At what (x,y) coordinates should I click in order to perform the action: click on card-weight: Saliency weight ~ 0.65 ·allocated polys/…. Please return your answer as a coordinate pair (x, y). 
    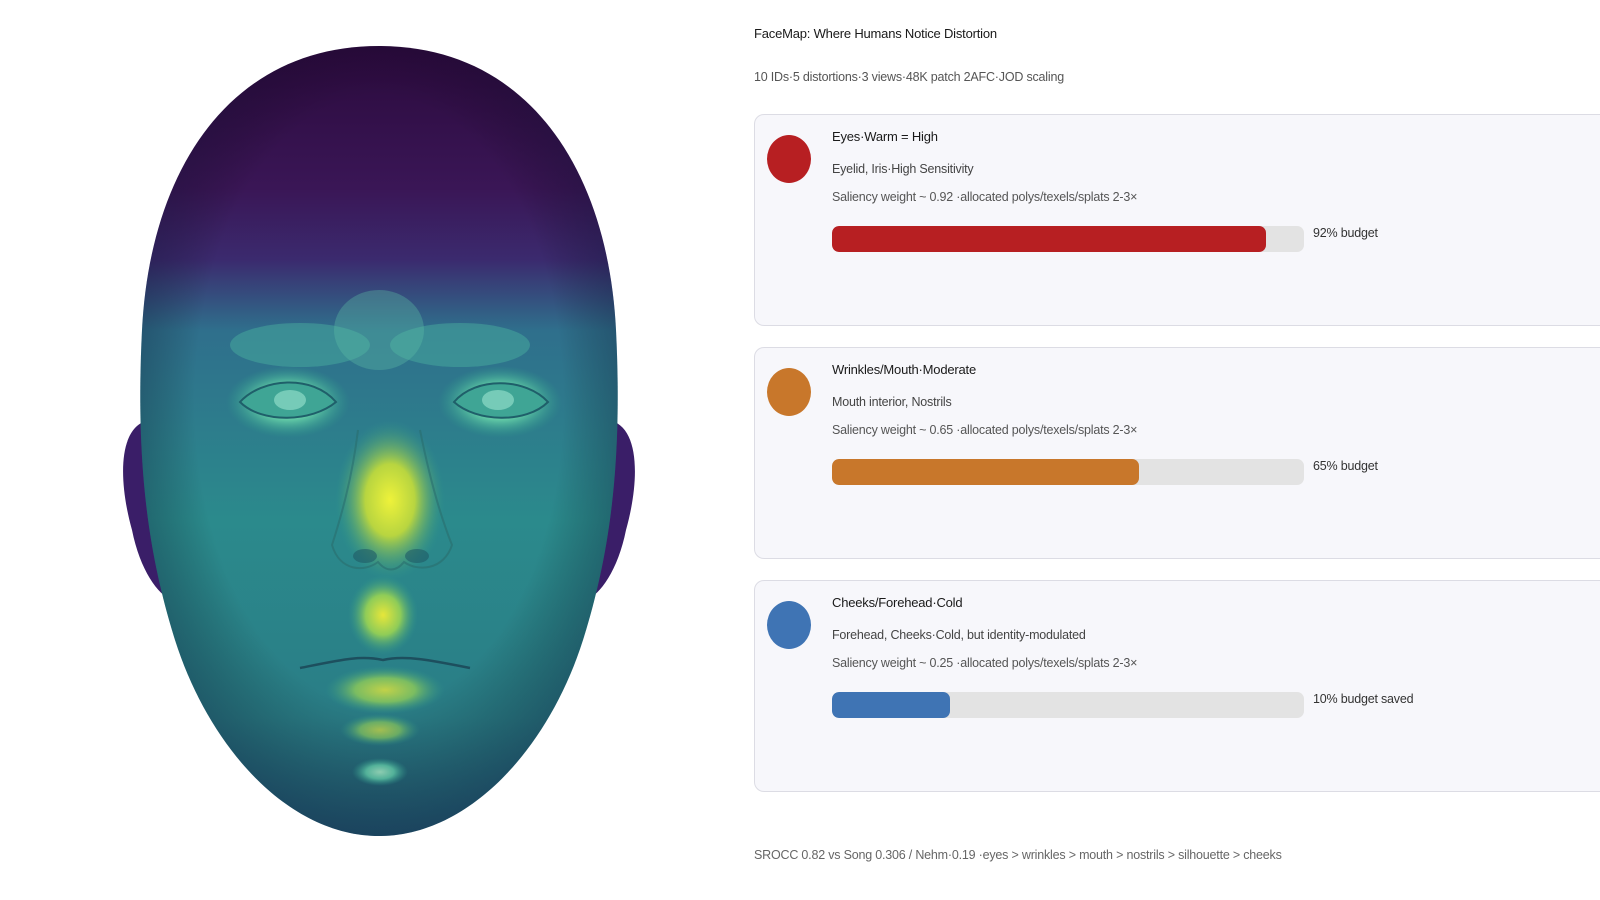
    Looking at the image, I should click on (985, 430).